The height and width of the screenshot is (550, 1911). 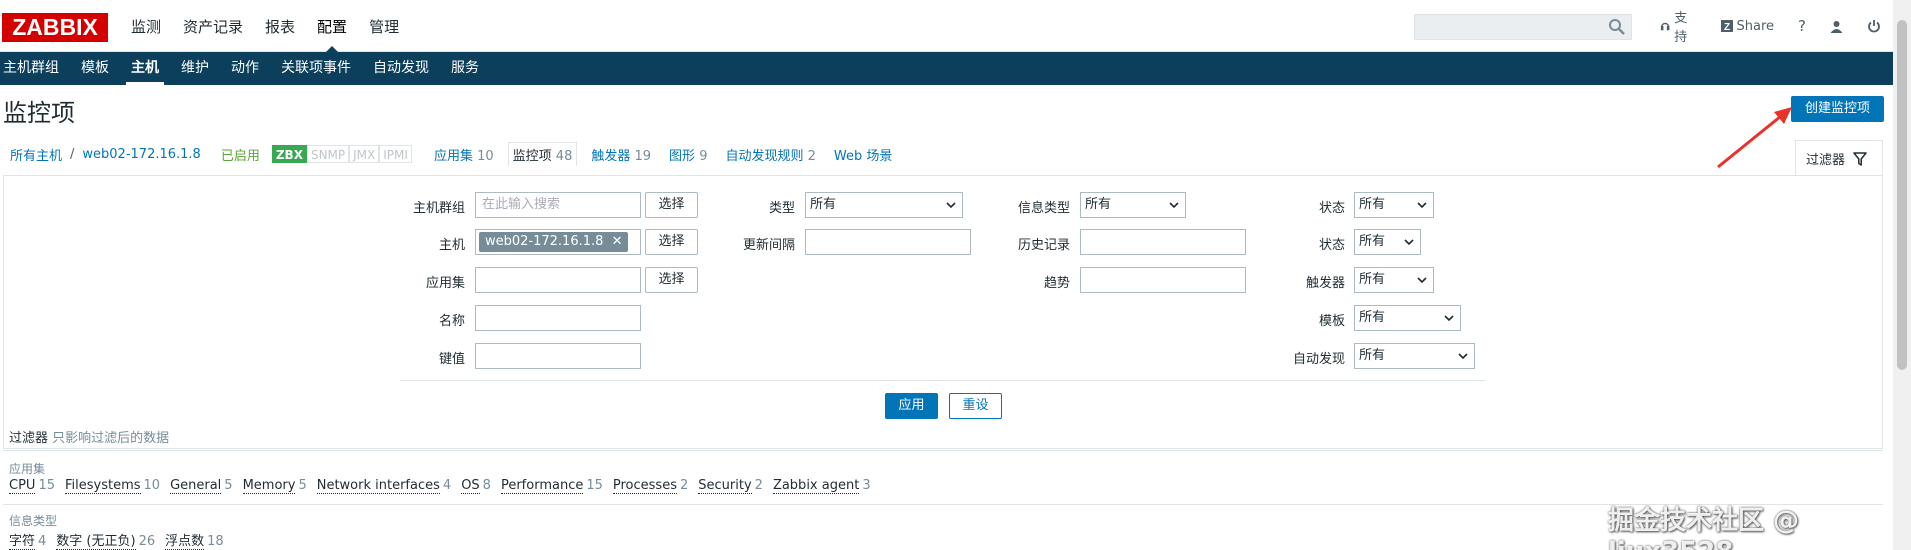 What do you see at coordinates (476, 486) in the screenshot?
I see `subfilter-app-item: OS 8` at bounding box center [476, 486].